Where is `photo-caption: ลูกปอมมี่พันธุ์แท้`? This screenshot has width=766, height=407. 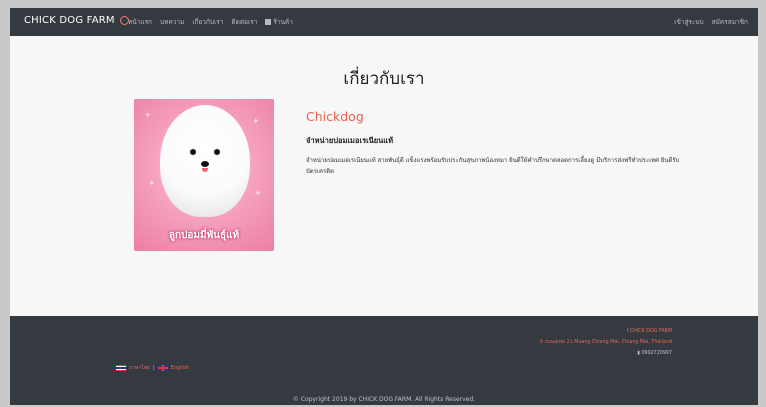 photo-caption: ลูกปอมมี่พันธุ์แท้ is located at coordinates (204, 235).